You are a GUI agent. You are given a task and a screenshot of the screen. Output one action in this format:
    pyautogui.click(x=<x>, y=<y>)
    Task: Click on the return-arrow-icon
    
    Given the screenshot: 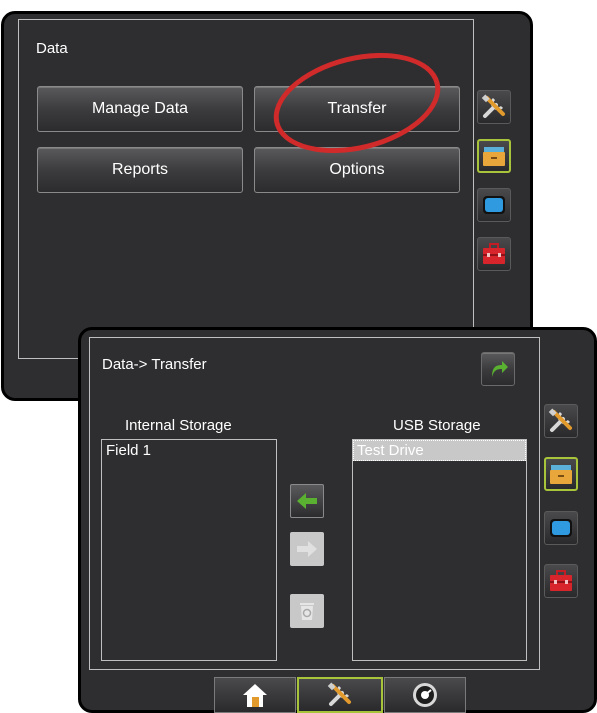 What is the action you would take?
    pyautogui.click(x=500, y=369)
    